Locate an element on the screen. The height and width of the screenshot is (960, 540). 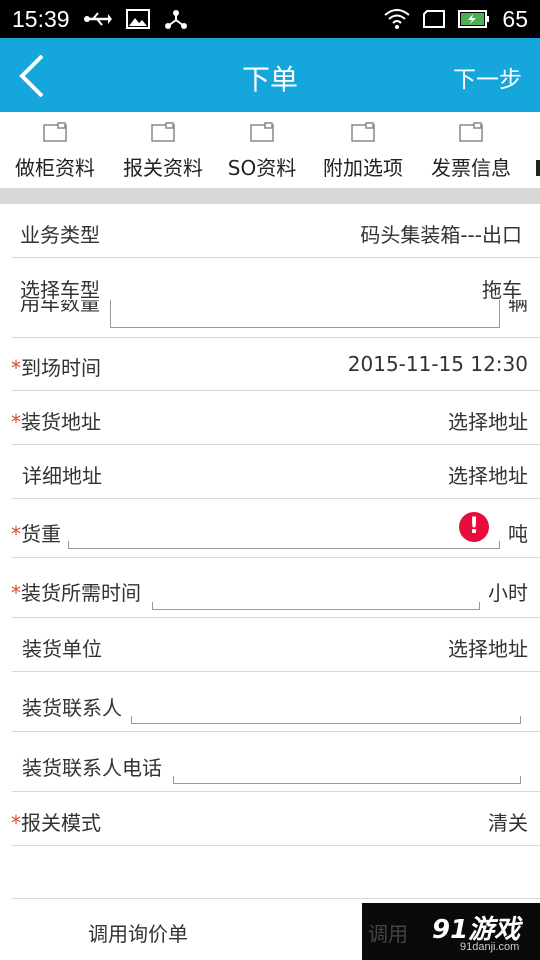
share-icon is located at coordinates (175, 19).